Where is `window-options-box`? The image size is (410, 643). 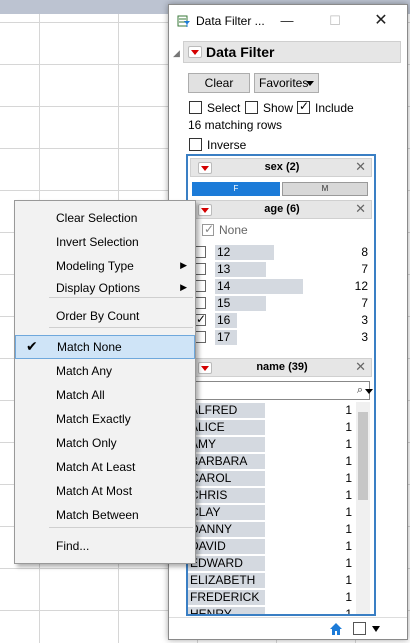 window-options-box is located at coordinates (359, 628).